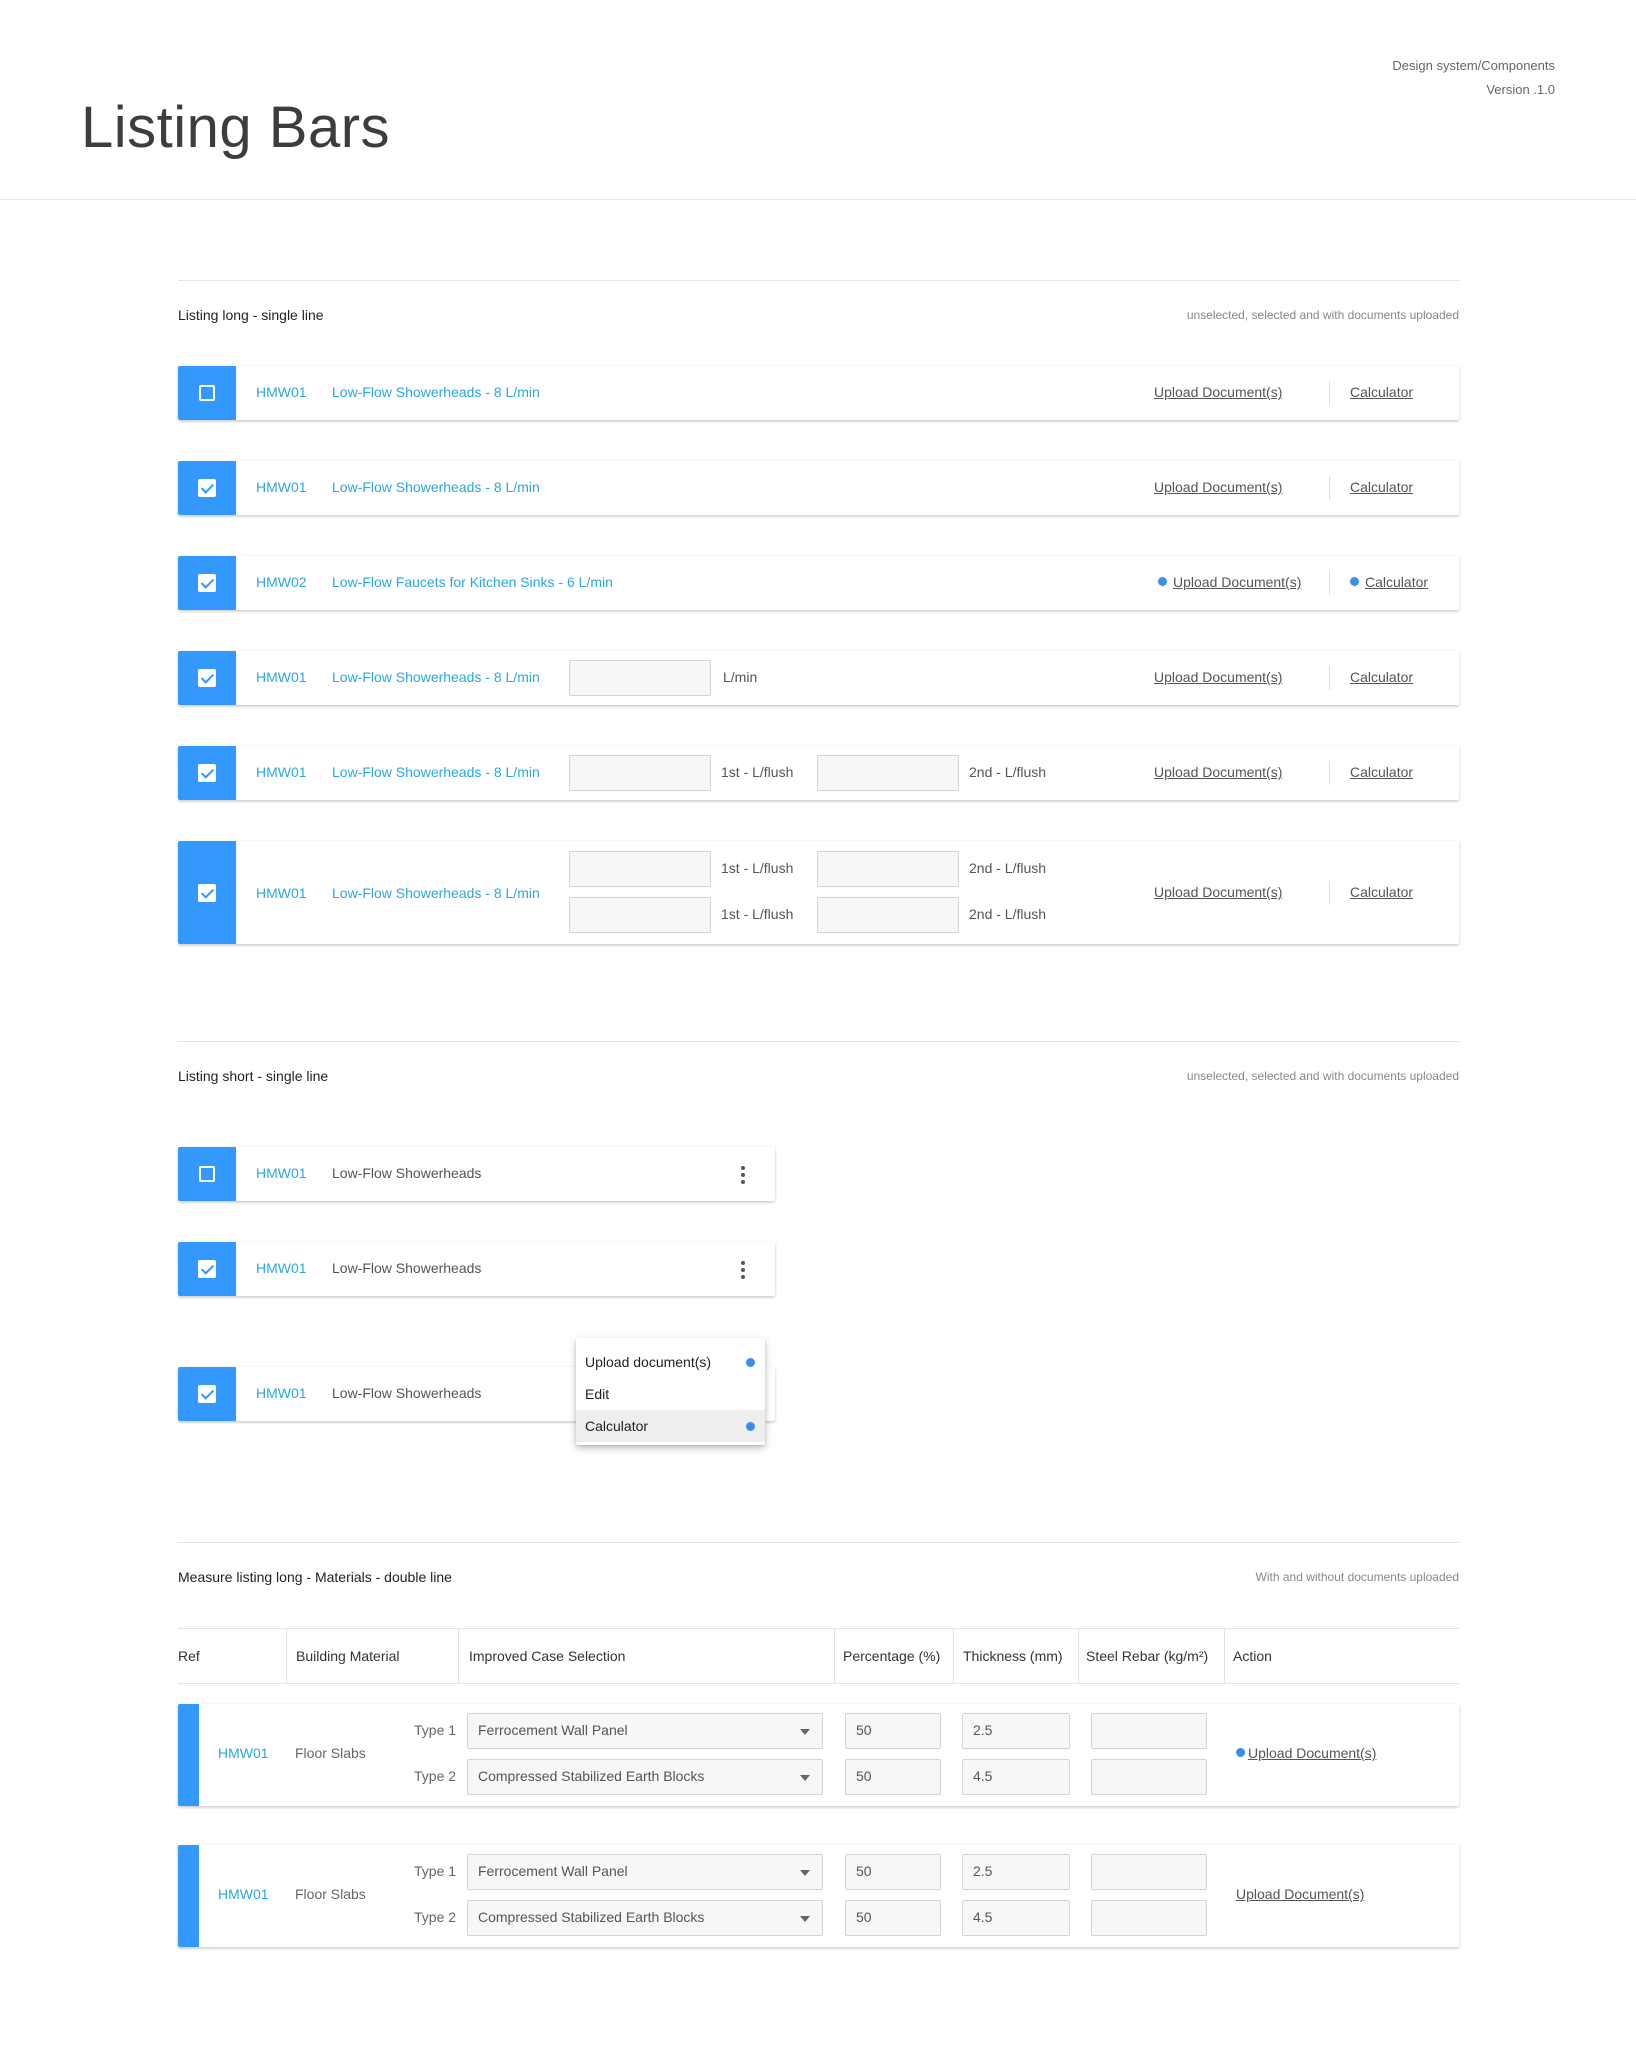  I want to click on column-header-selection: Improved Case Selection, so click(547, 1656).